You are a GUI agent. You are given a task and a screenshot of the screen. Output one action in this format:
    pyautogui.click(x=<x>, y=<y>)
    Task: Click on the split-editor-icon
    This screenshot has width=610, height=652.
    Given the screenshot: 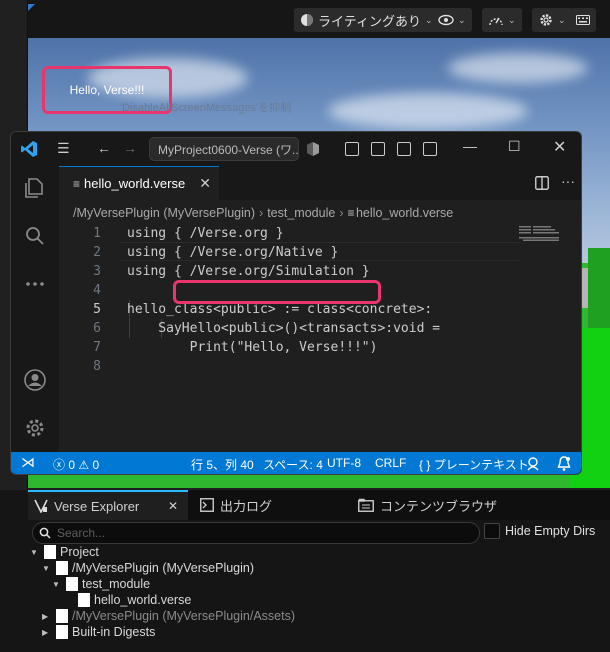 What is the action you would take?
    pyautogui.click(x=542, y=183)
    